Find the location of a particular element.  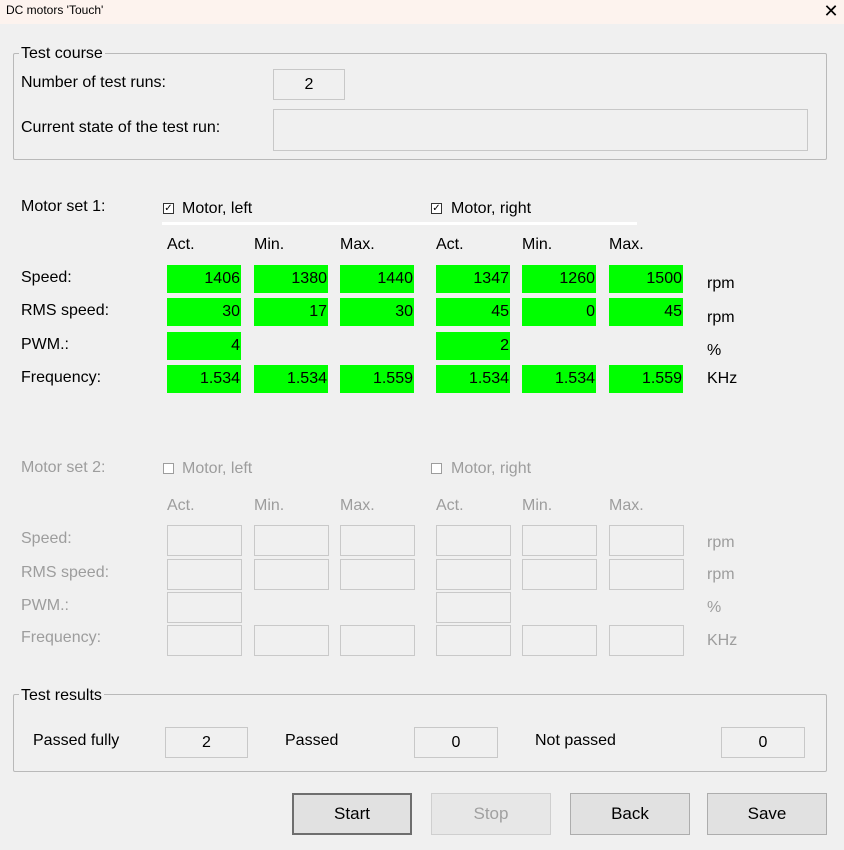

not-passed-field: 0 is located at coordinates (763, 742).